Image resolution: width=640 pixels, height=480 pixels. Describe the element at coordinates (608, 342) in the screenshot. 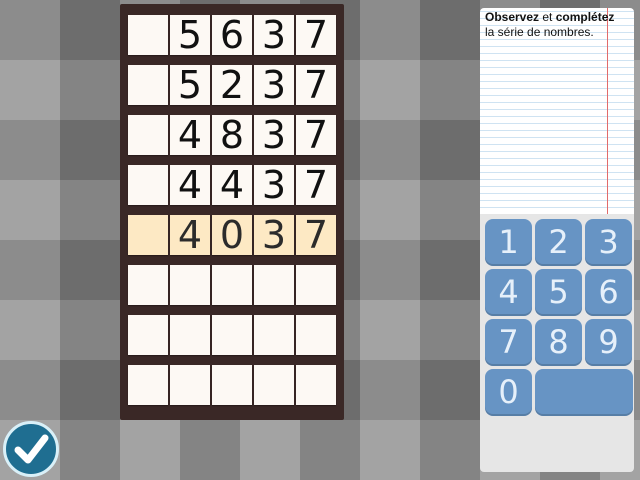

I see `key-9: 9` at that location.